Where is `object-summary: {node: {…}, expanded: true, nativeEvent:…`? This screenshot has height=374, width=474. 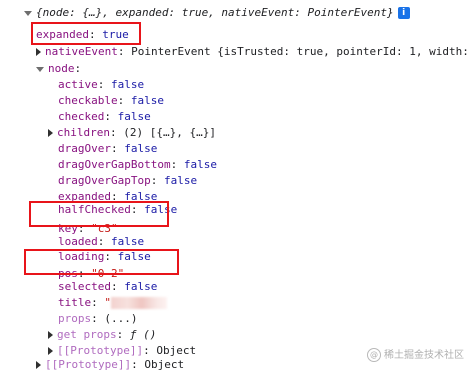 object-summary: {node: {…}, expanded: true, nativeEvent:… is located at coordinates (215, 12).